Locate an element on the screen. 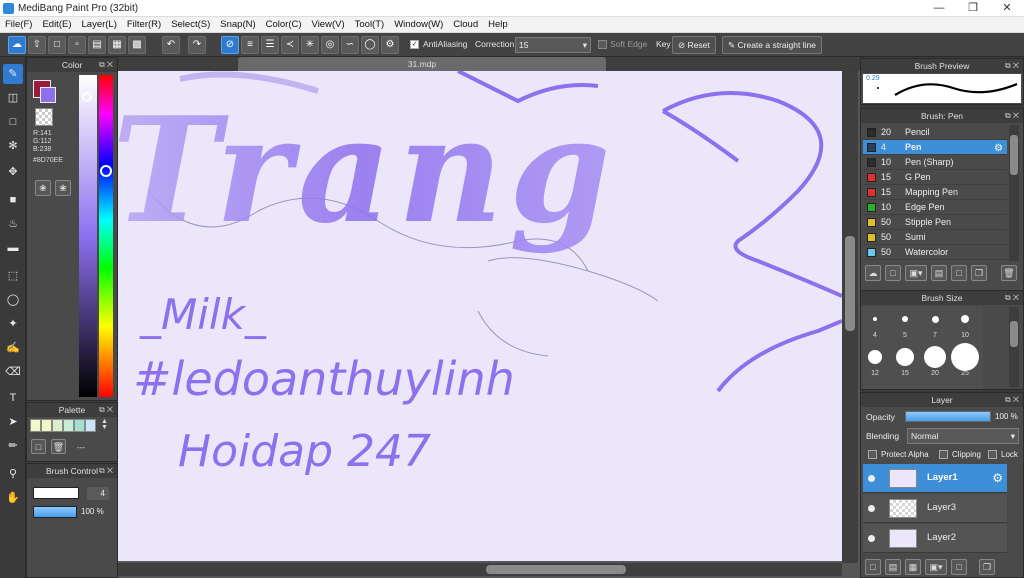 This screenshot has height=578, width=1024. brush-item-edge-pen: 10 Edge Pen is located at coordinates (935, 207).